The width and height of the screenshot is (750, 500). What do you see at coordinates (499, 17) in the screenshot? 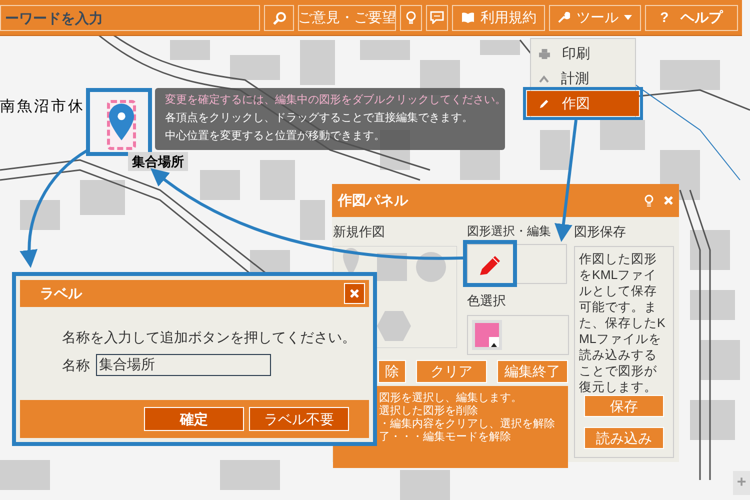
I see `terms-button: 利用規約` at bounding box center [499, 17].